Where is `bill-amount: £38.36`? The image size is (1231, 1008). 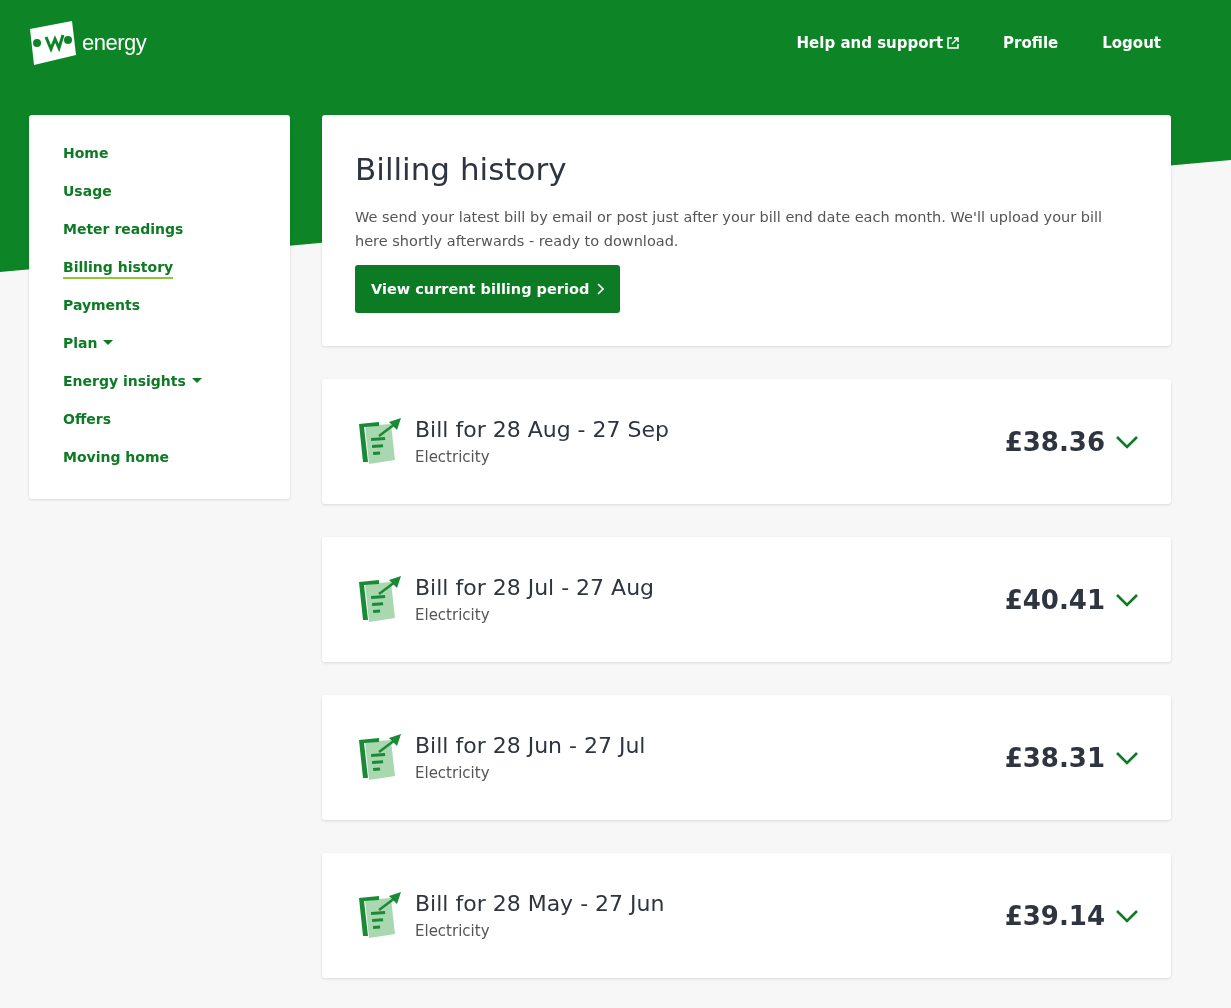
bill-amount: £38.36 is located at coordinates (1054, 441).